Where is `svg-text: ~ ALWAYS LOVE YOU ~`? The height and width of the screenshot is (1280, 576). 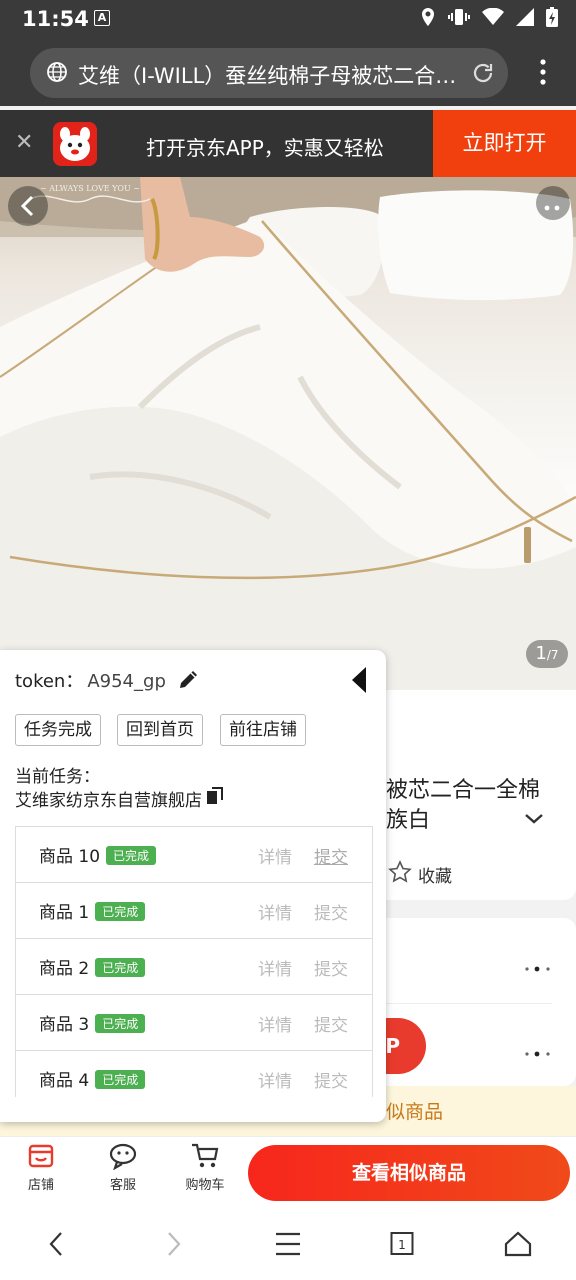
svg-text: ~ ALWAYS LOVE YOU ~ is located at coordinates (90, 188).